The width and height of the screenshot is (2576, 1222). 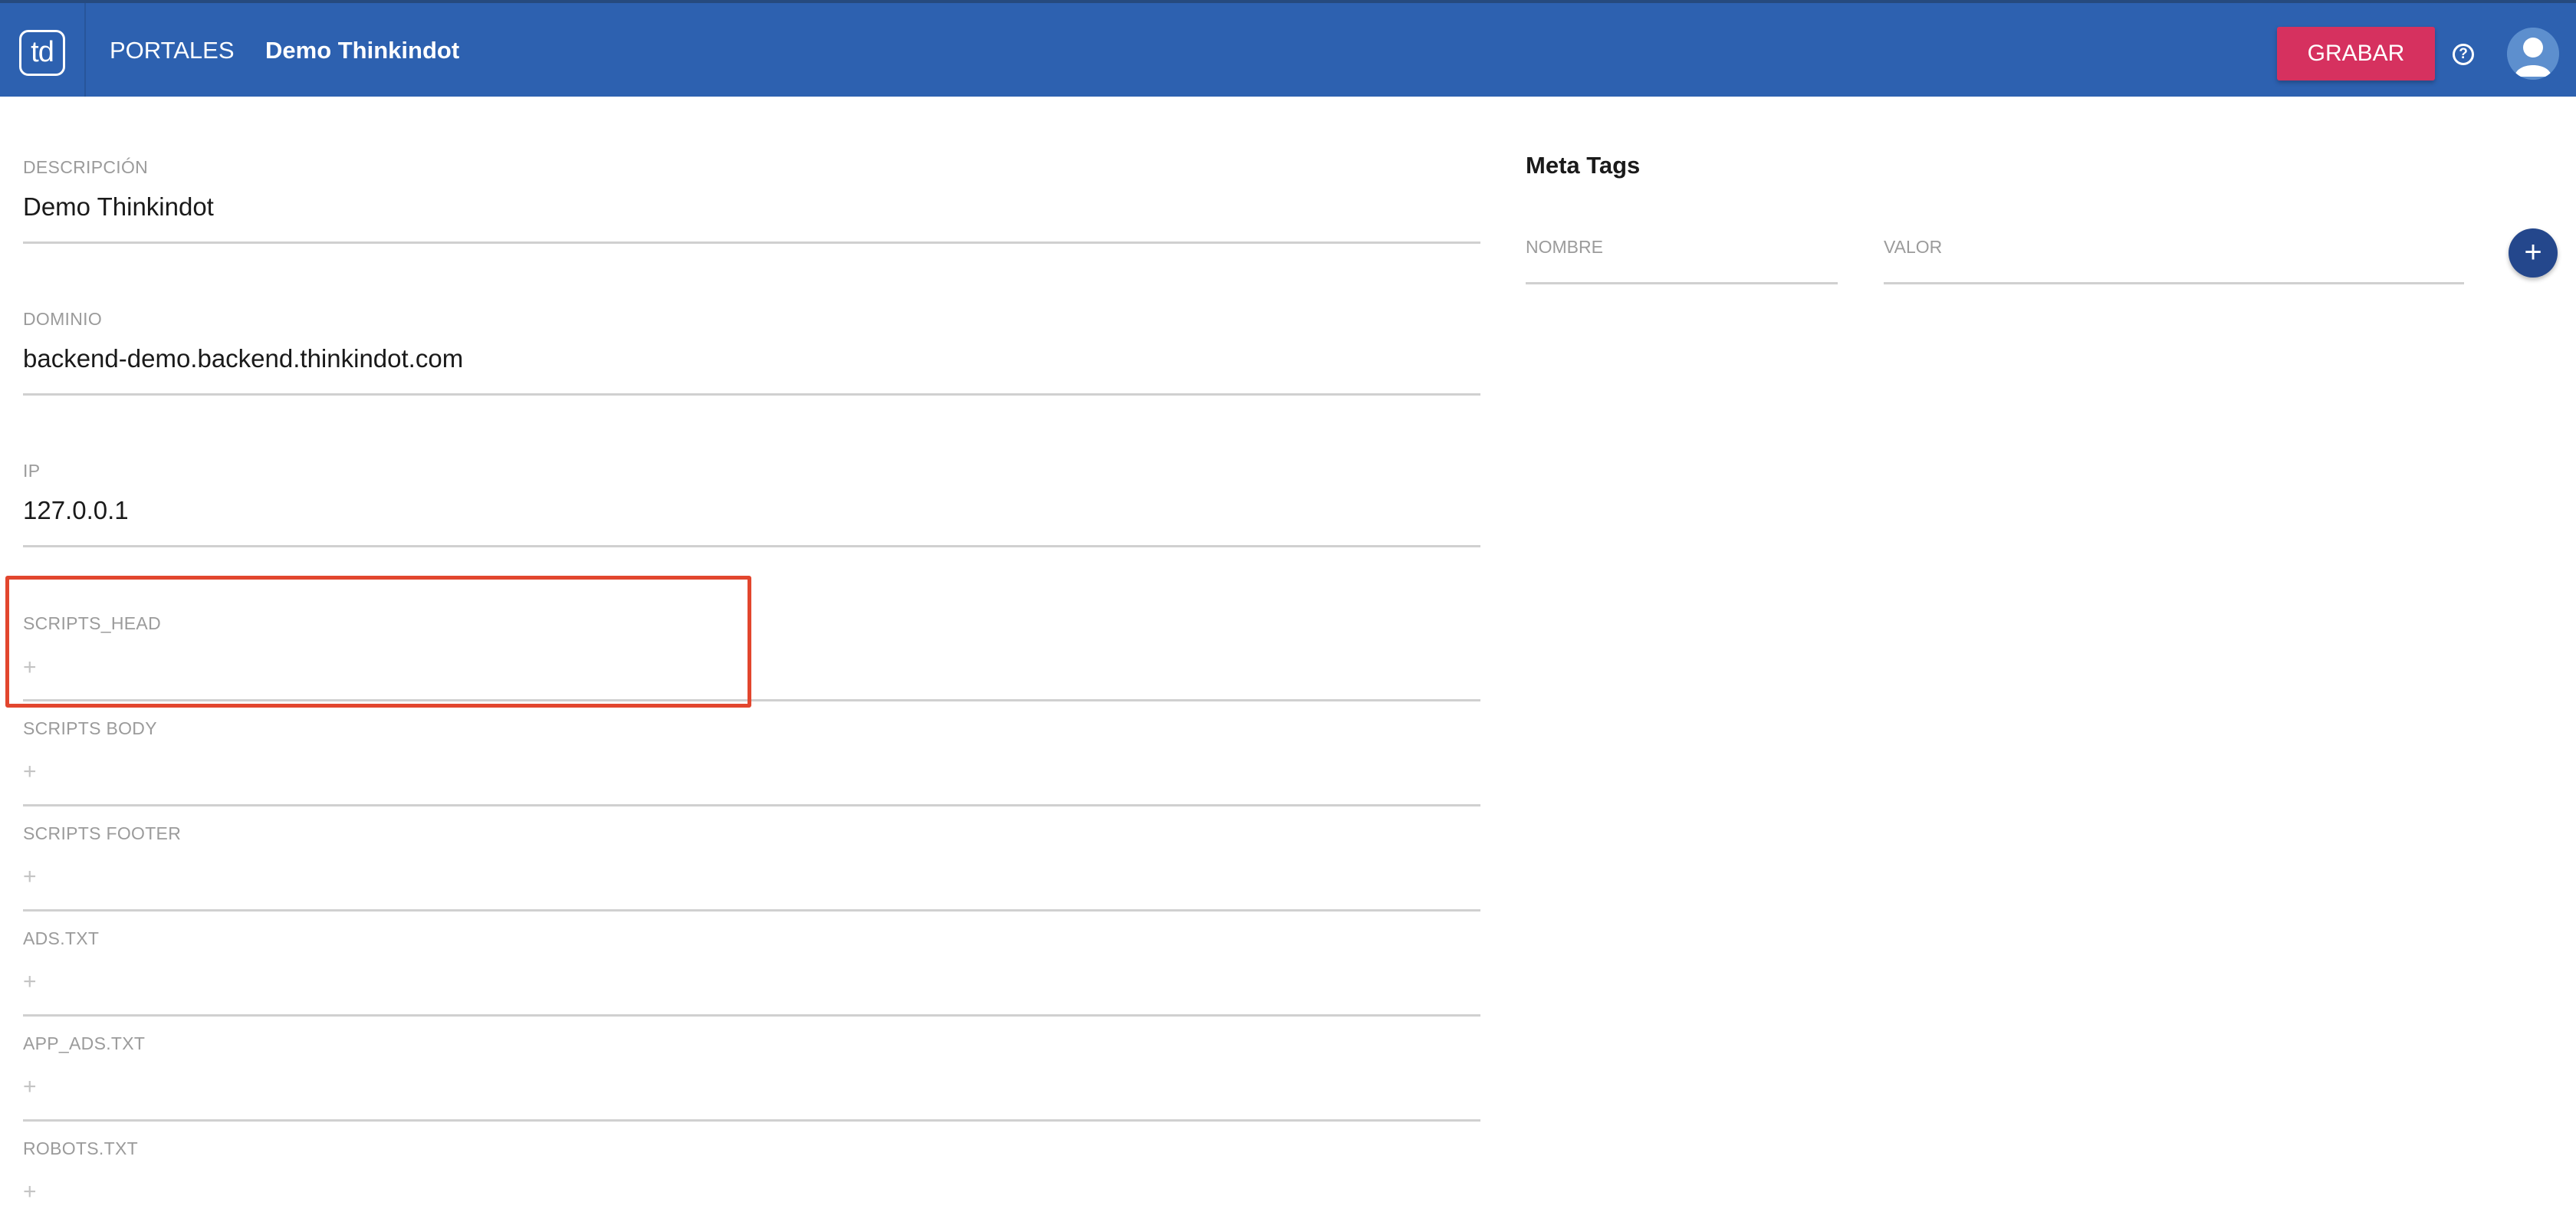 I want to click on descripcion-label: DESCRIPCIÓN, so click(x=86, y=167).